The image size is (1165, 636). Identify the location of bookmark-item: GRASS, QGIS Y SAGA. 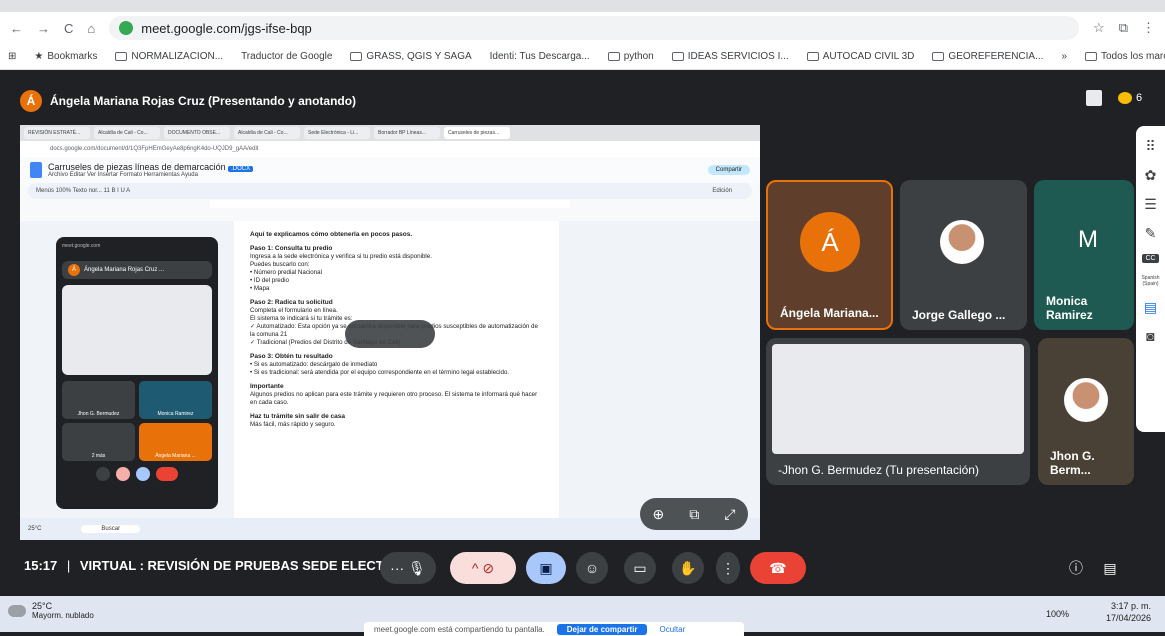
(411, 56).